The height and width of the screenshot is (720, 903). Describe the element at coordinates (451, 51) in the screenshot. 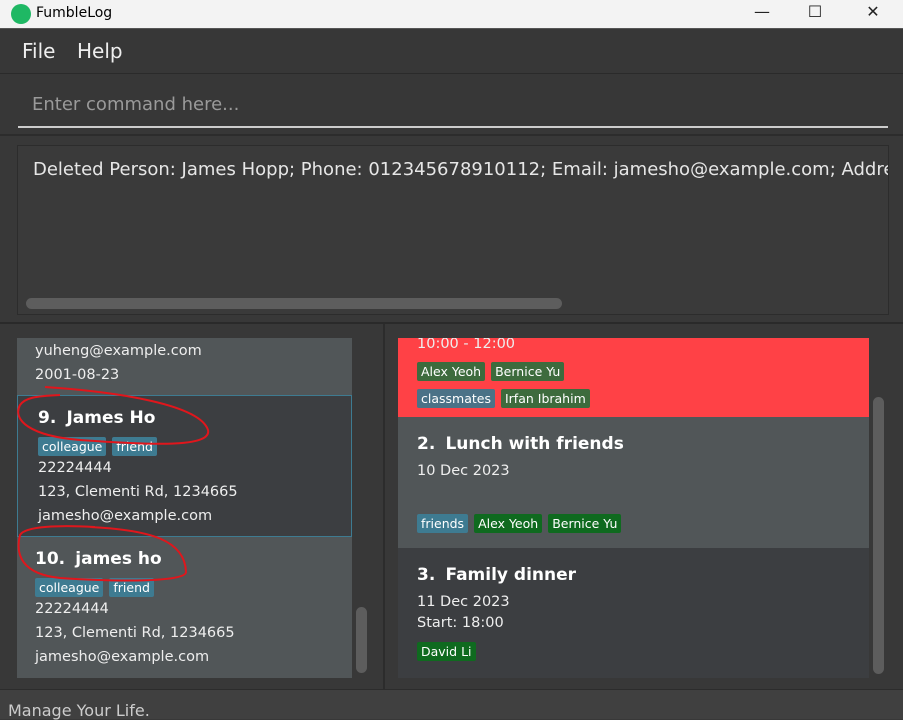

I see `menu-bar: File Help` at that location.